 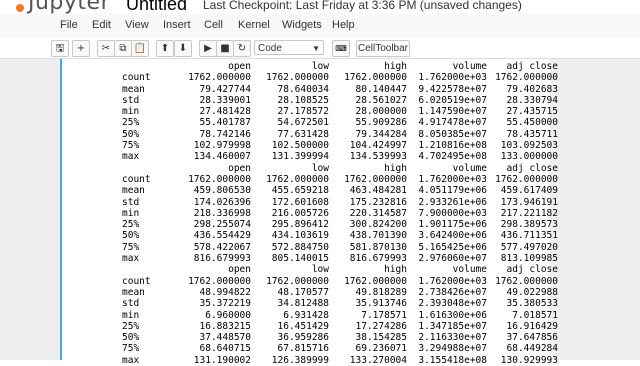 I want to click on table-cell: 134.460007, so click(x=222, y=157).